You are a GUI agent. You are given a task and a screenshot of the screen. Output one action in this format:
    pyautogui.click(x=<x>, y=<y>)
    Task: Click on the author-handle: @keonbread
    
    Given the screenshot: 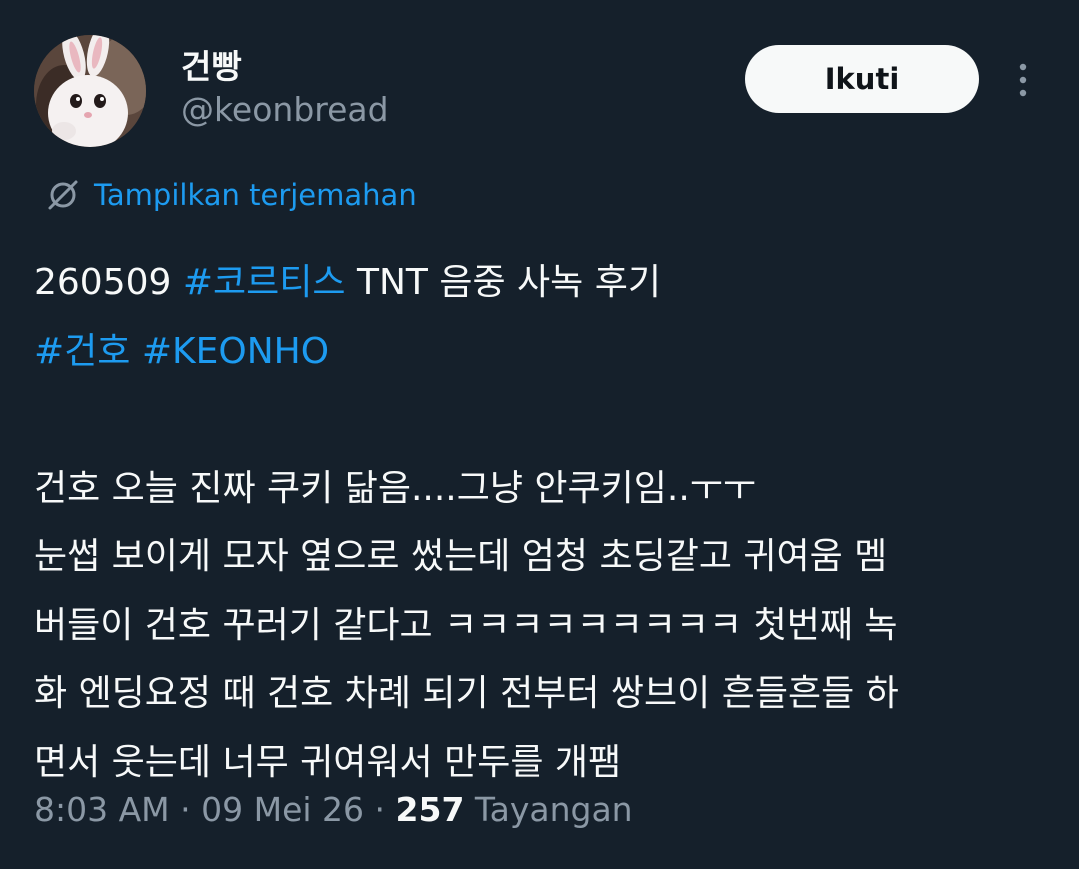 What is the action you would take?
    pyautogui.click(x=285, y=110)
    